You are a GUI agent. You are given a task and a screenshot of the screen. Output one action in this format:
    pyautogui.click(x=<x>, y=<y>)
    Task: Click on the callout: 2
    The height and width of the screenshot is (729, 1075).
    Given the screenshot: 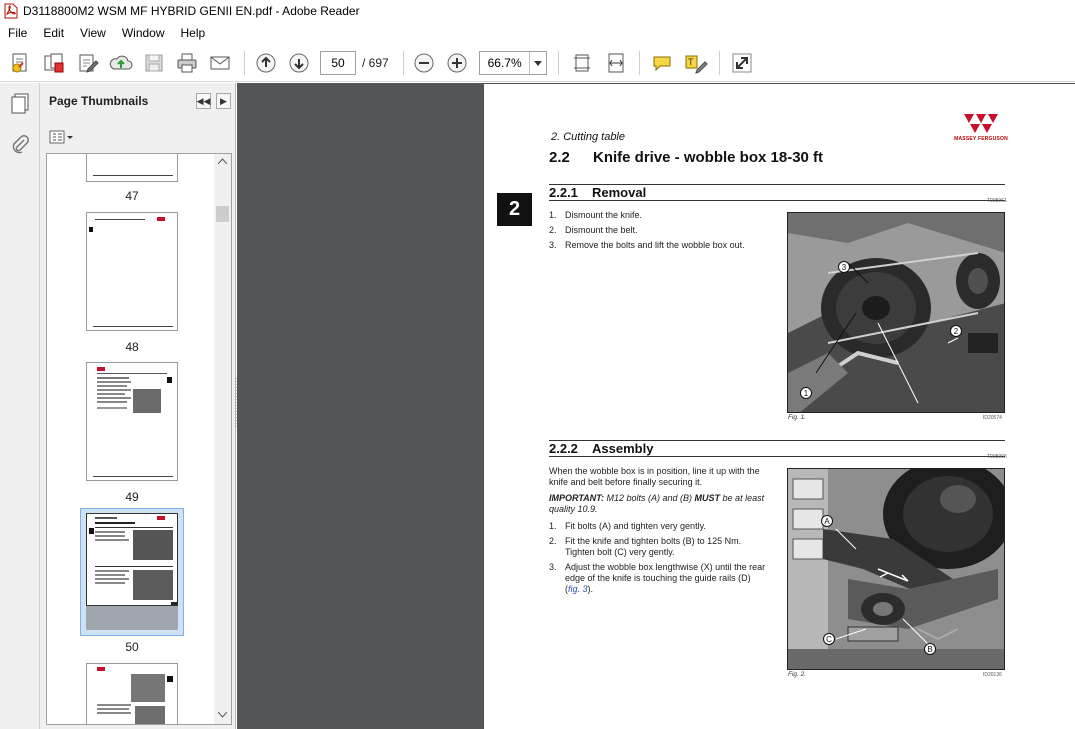 What is the action you would take?
    pyautogui.click(x=956, y=331)
    